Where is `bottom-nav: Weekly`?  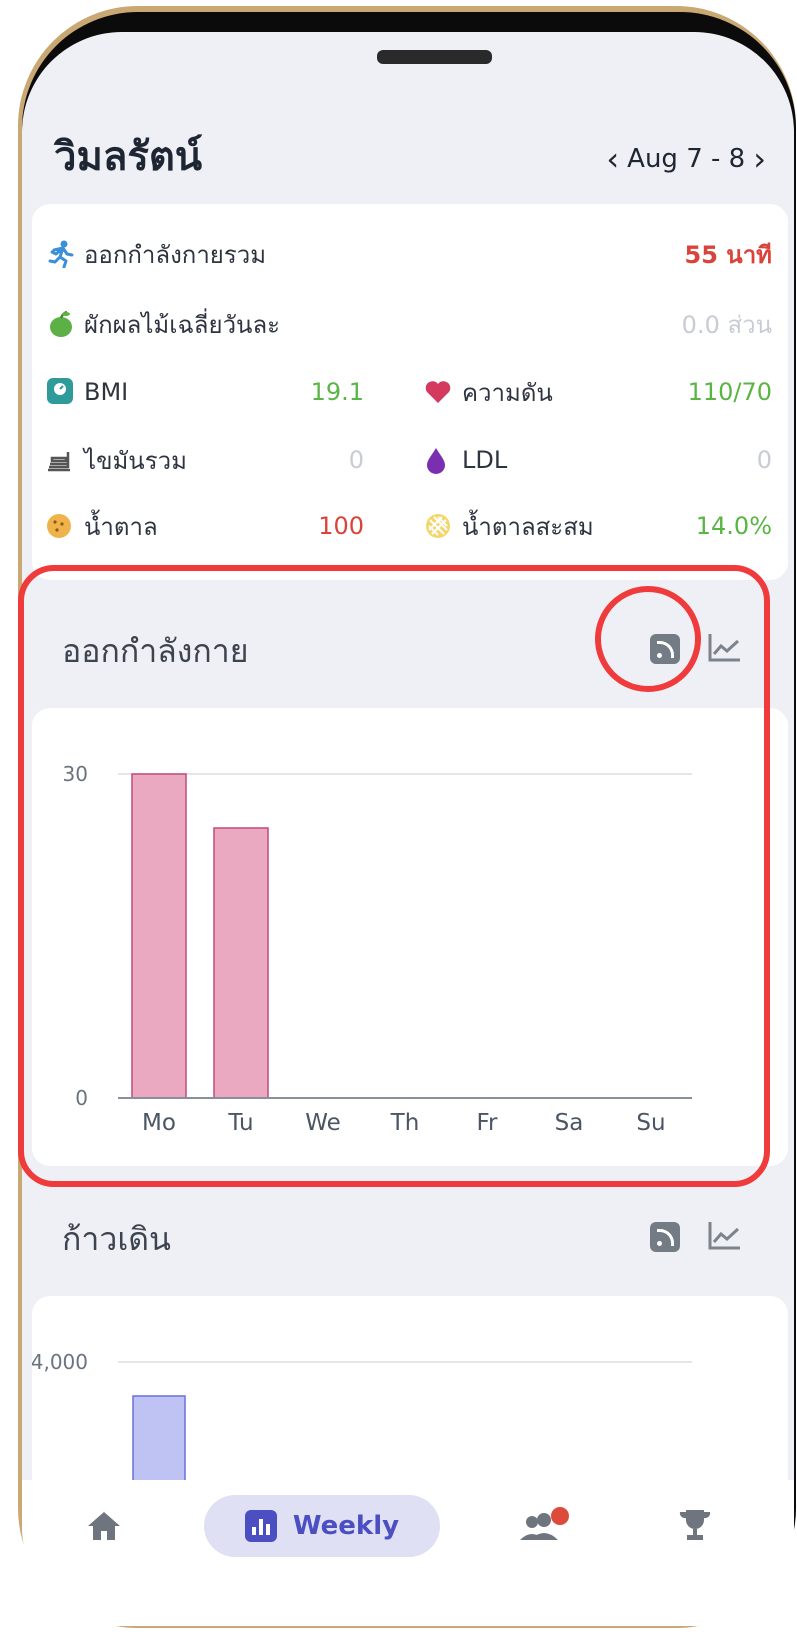 bottom-nav: Weekly is located at coordinates (408, 1553).